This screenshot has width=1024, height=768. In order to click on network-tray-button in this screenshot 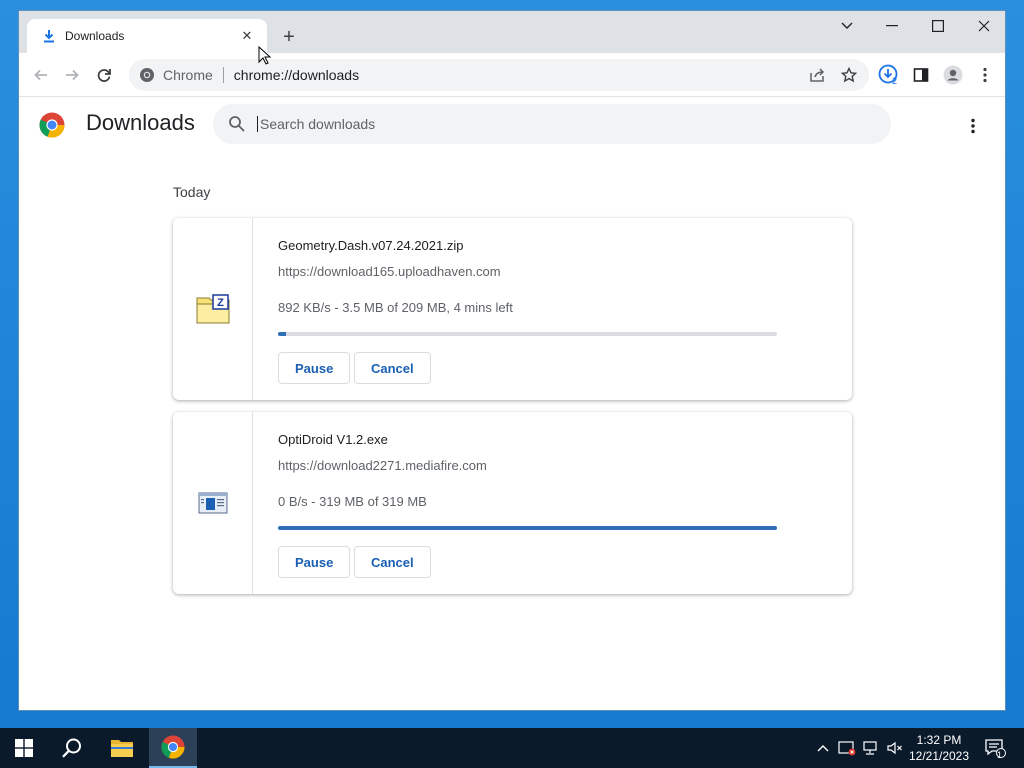, I will do `click(871, 748)`.